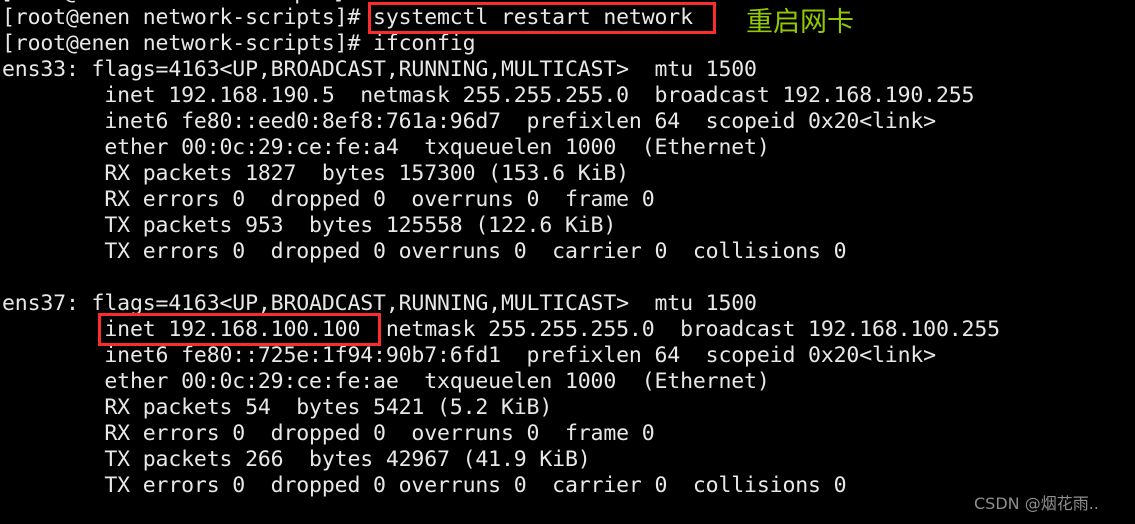 The image size is (1135, 524). I want to click on terminal-line: TX packets 953 bytes 125558 (122.6 KiB), so click(309, 225).